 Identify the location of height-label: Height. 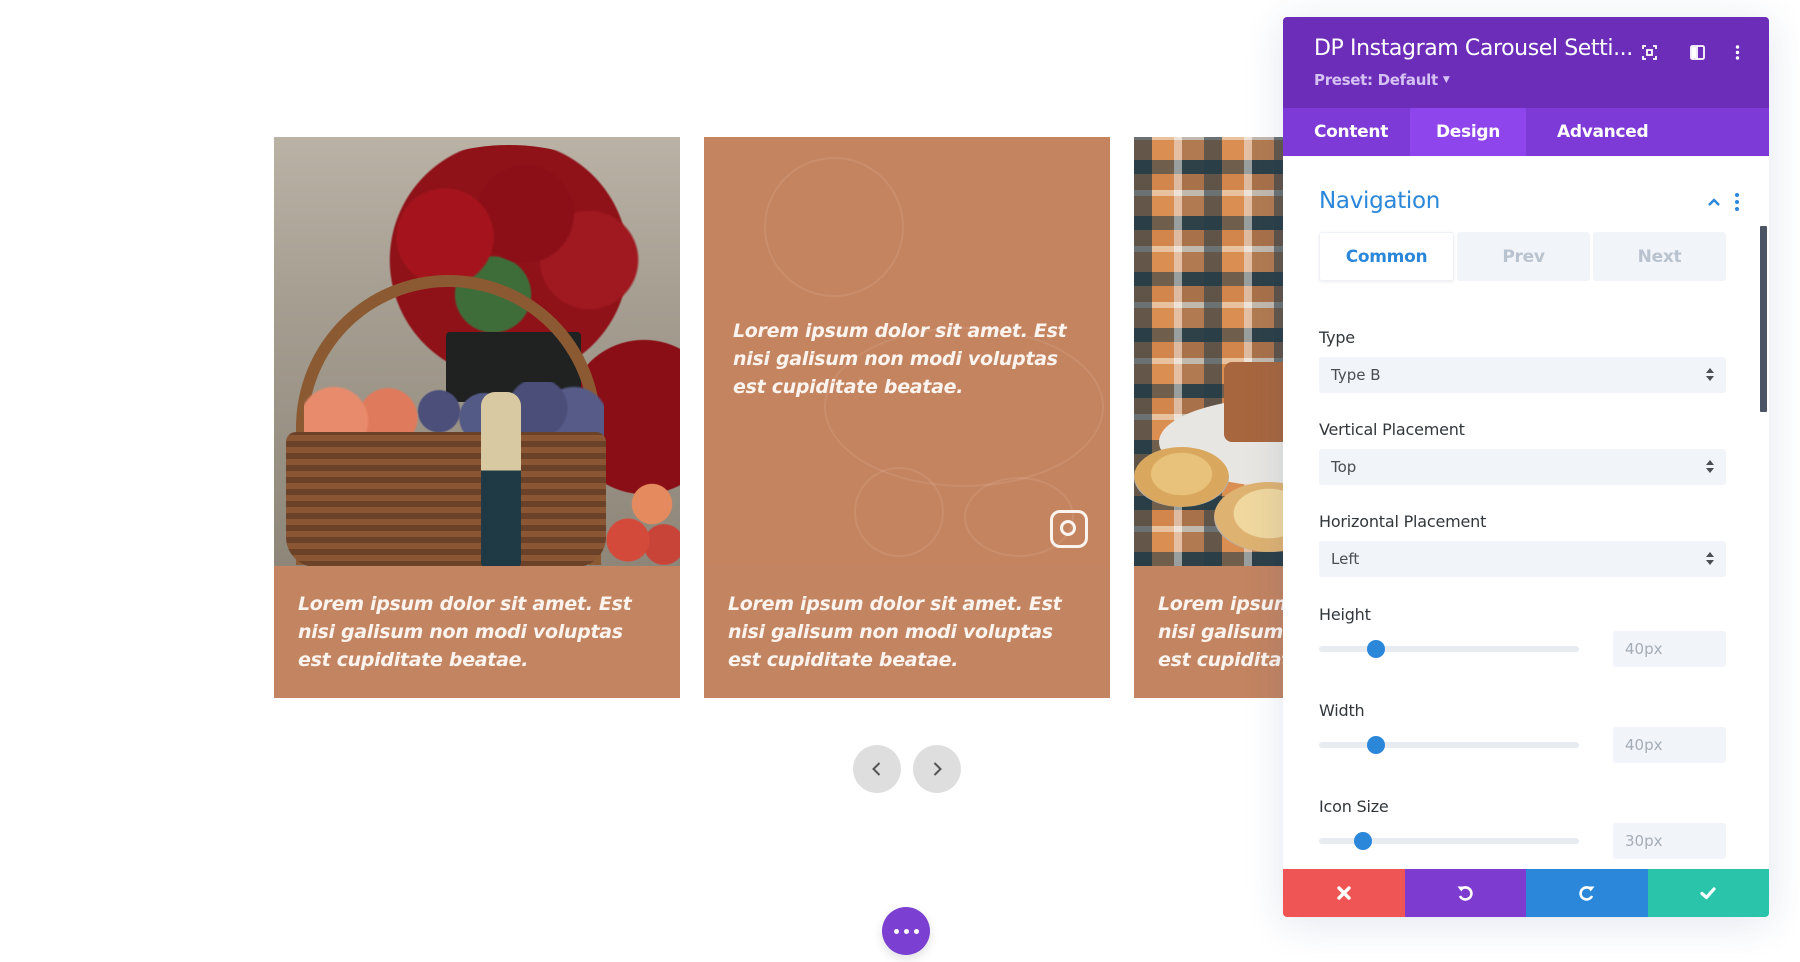
(1345, 614).